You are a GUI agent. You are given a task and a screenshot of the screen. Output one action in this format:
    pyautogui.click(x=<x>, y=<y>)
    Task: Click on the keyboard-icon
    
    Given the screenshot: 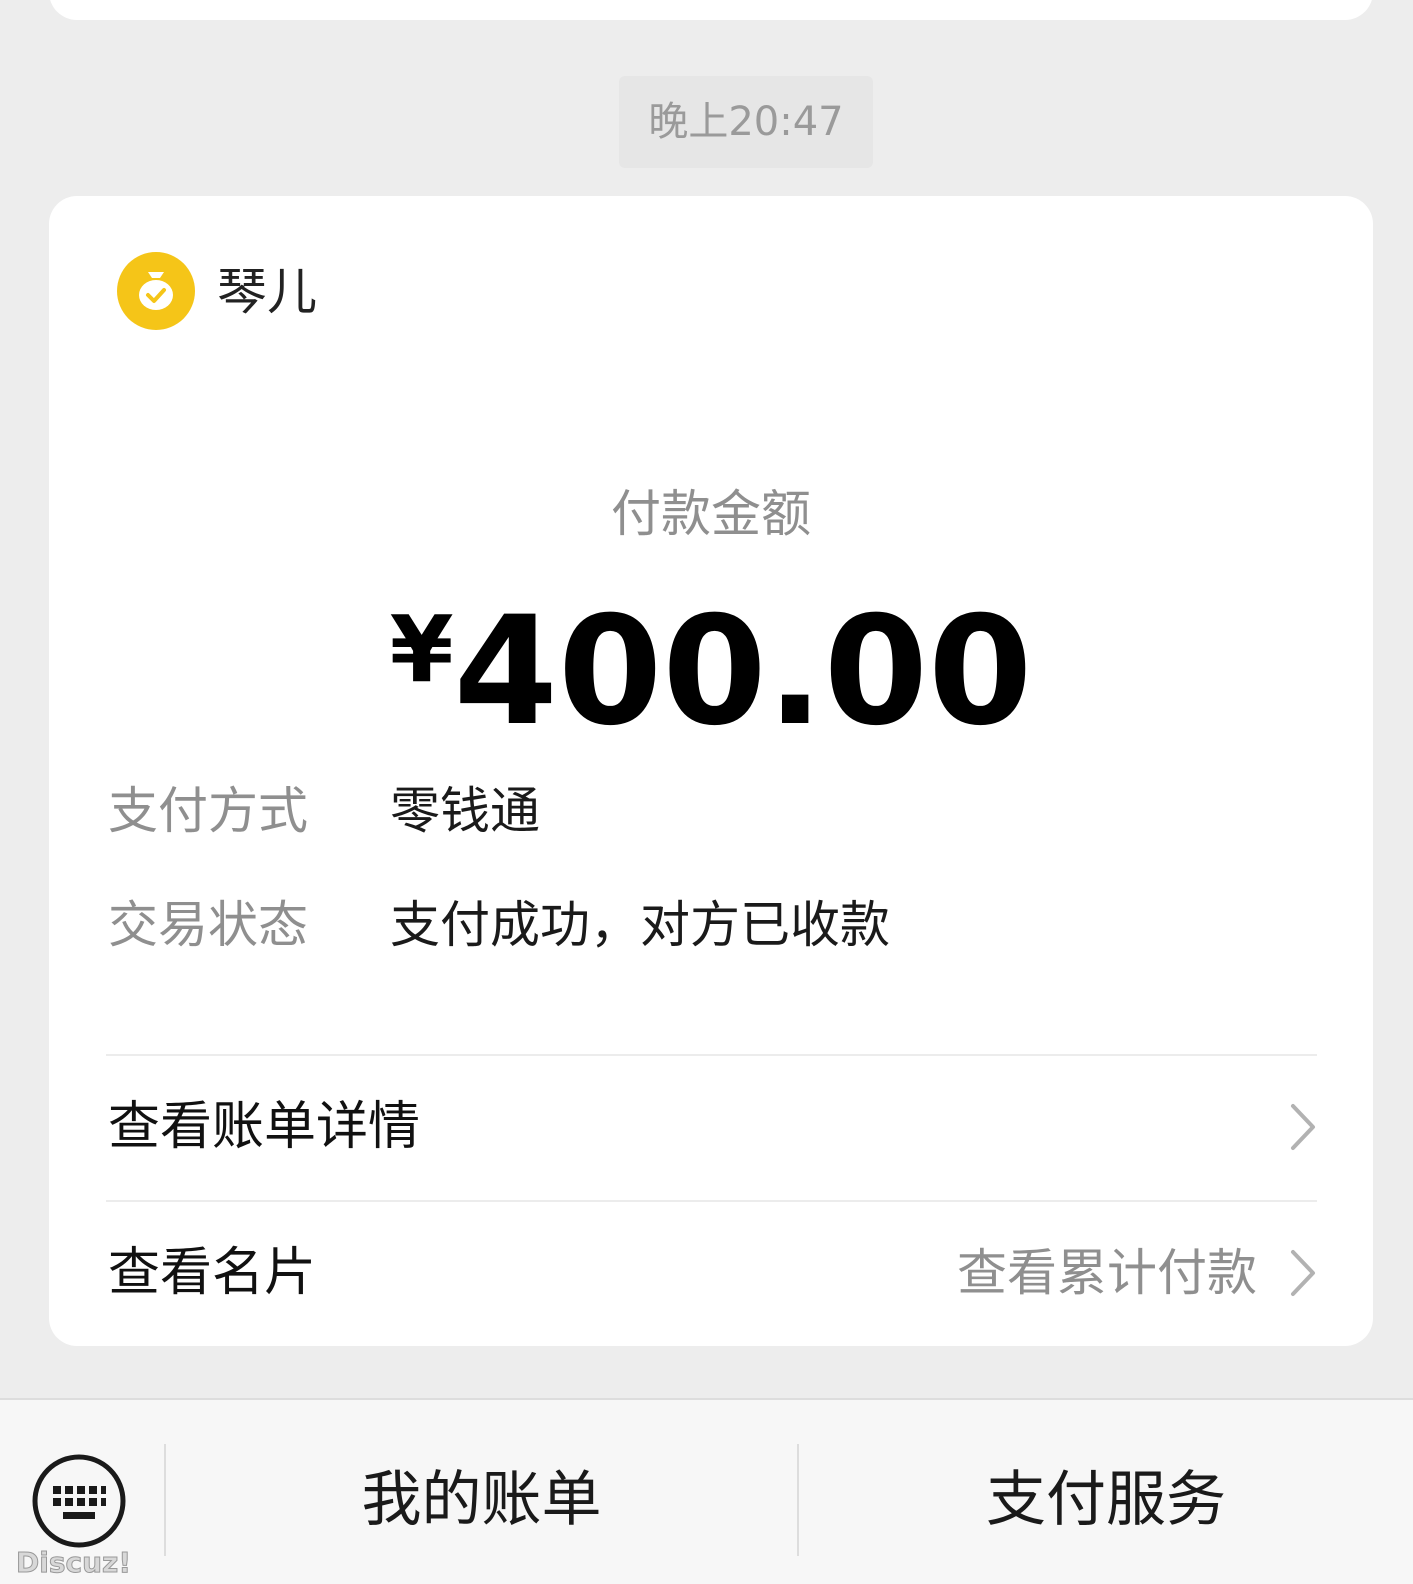 What is the action you would take?
    pyautogui.click(x=79, y=1501)
    